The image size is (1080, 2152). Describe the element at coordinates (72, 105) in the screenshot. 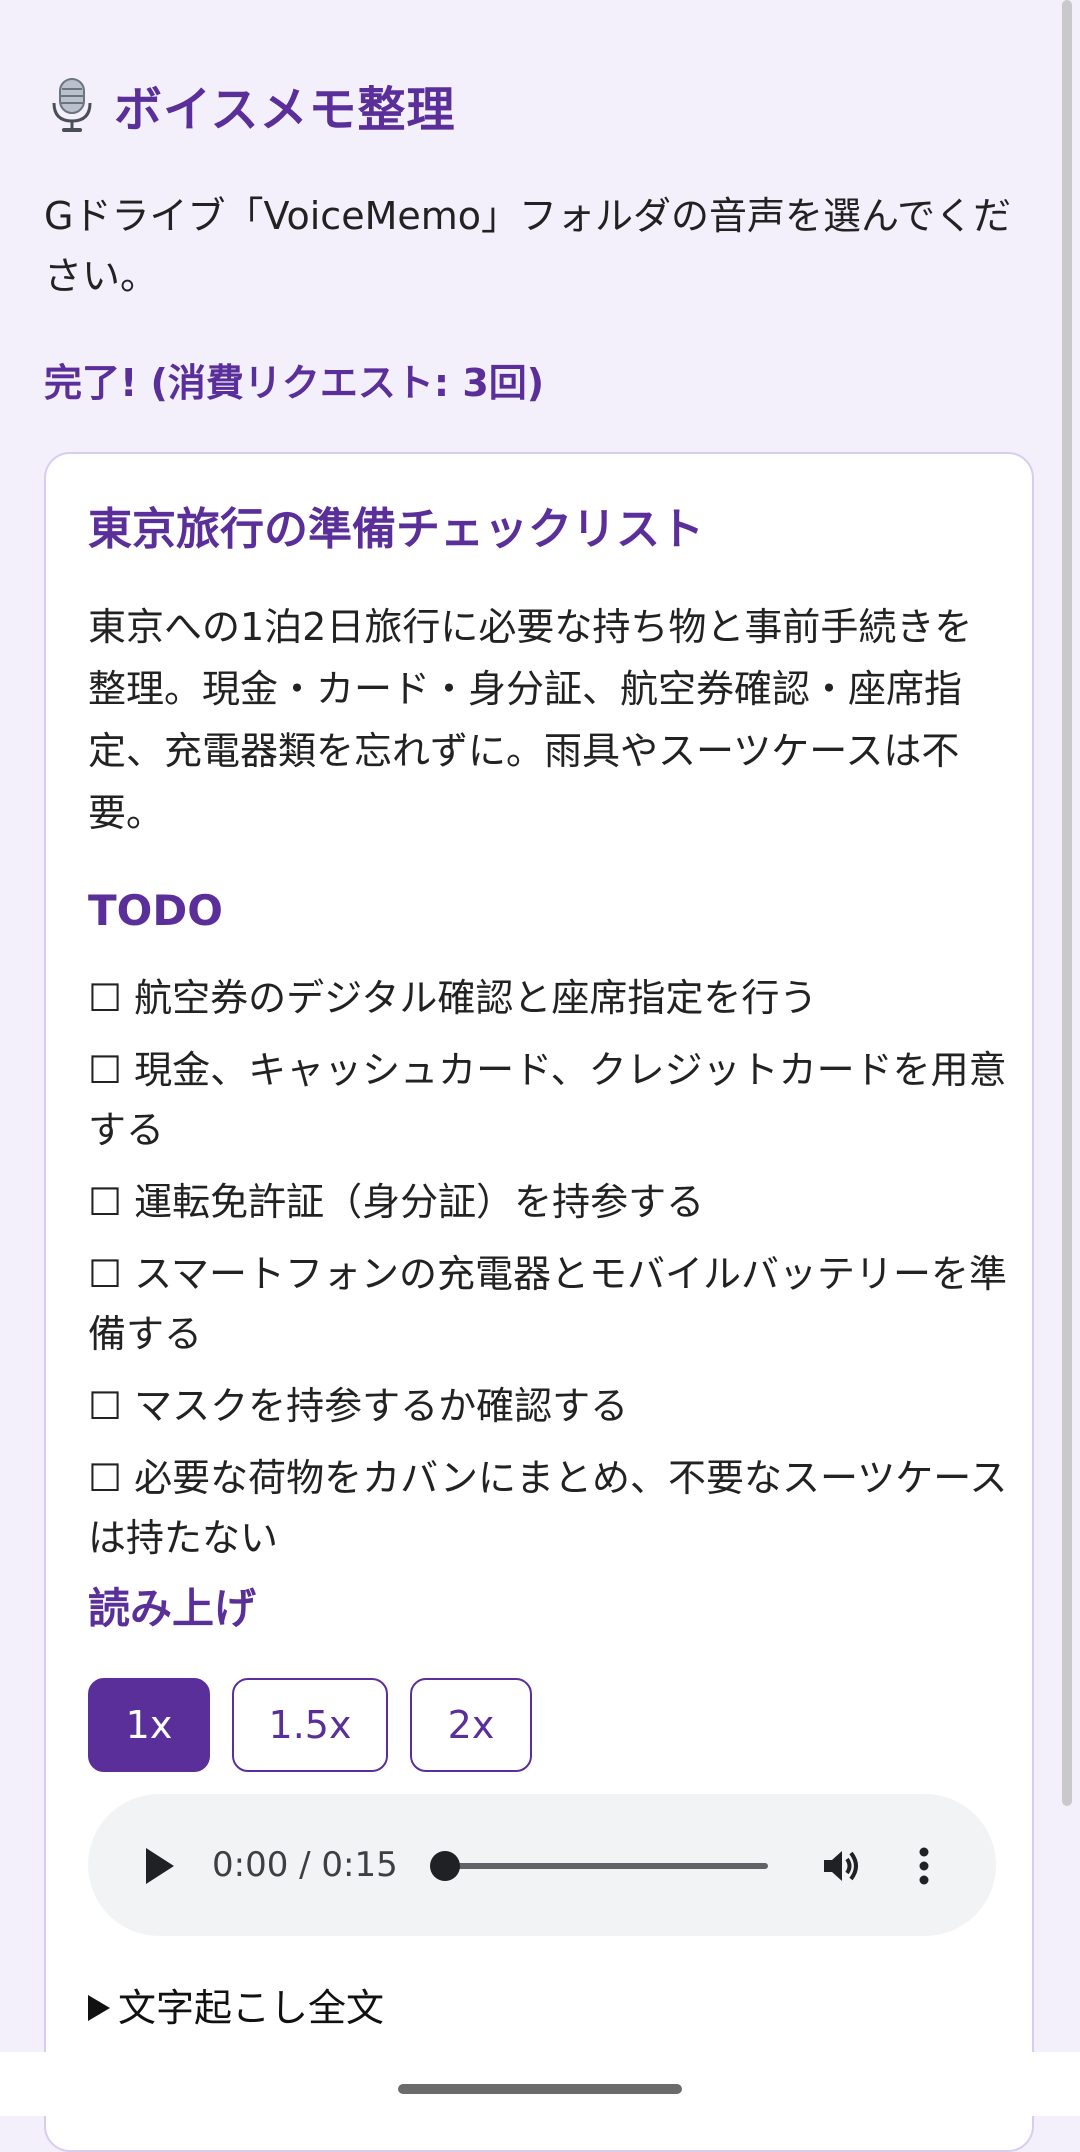

I see `microphone-icon` at that location.